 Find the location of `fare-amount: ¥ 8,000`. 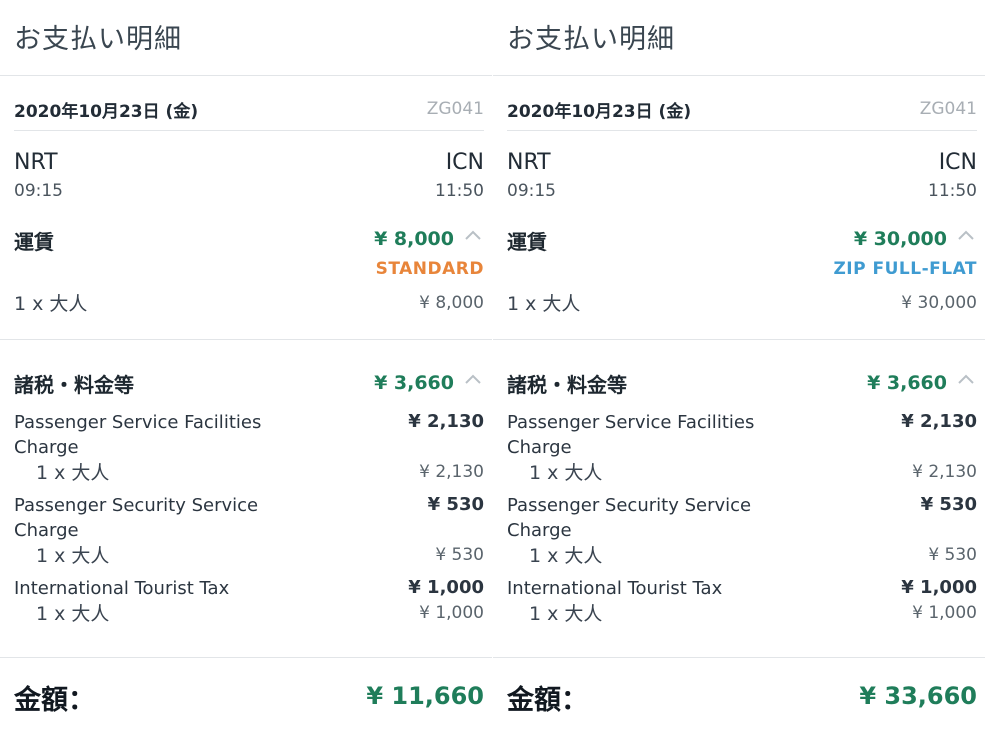

fare-amount: ¥ 8,000 is located at coordinates (414, 239).